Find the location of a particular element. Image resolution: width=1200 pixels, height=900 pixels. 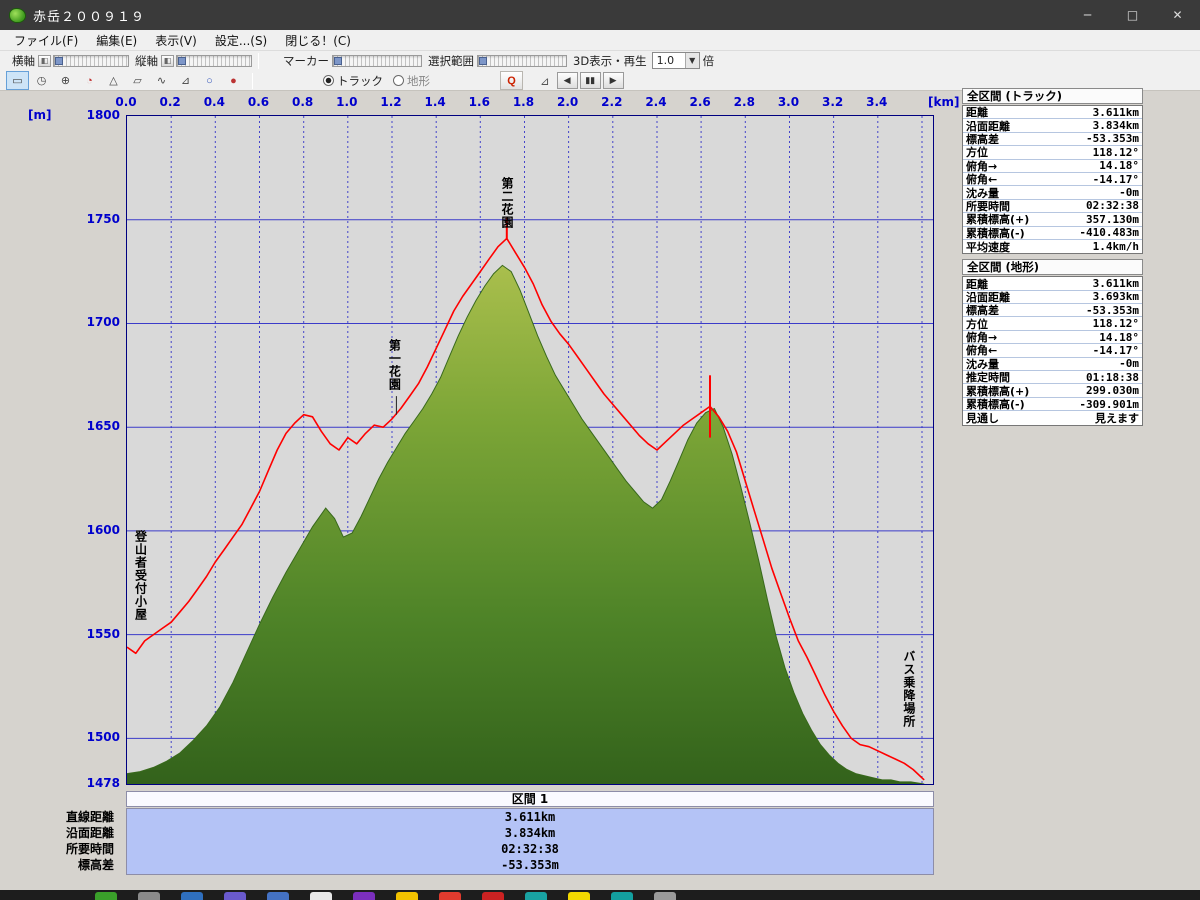

toolbar-row-1: 横軸 ◧ 縦軸 ◧ マーカー 選択範囲 3D表示・再生 1.0 ▼ 倍 is located at coordinates (600, 60).